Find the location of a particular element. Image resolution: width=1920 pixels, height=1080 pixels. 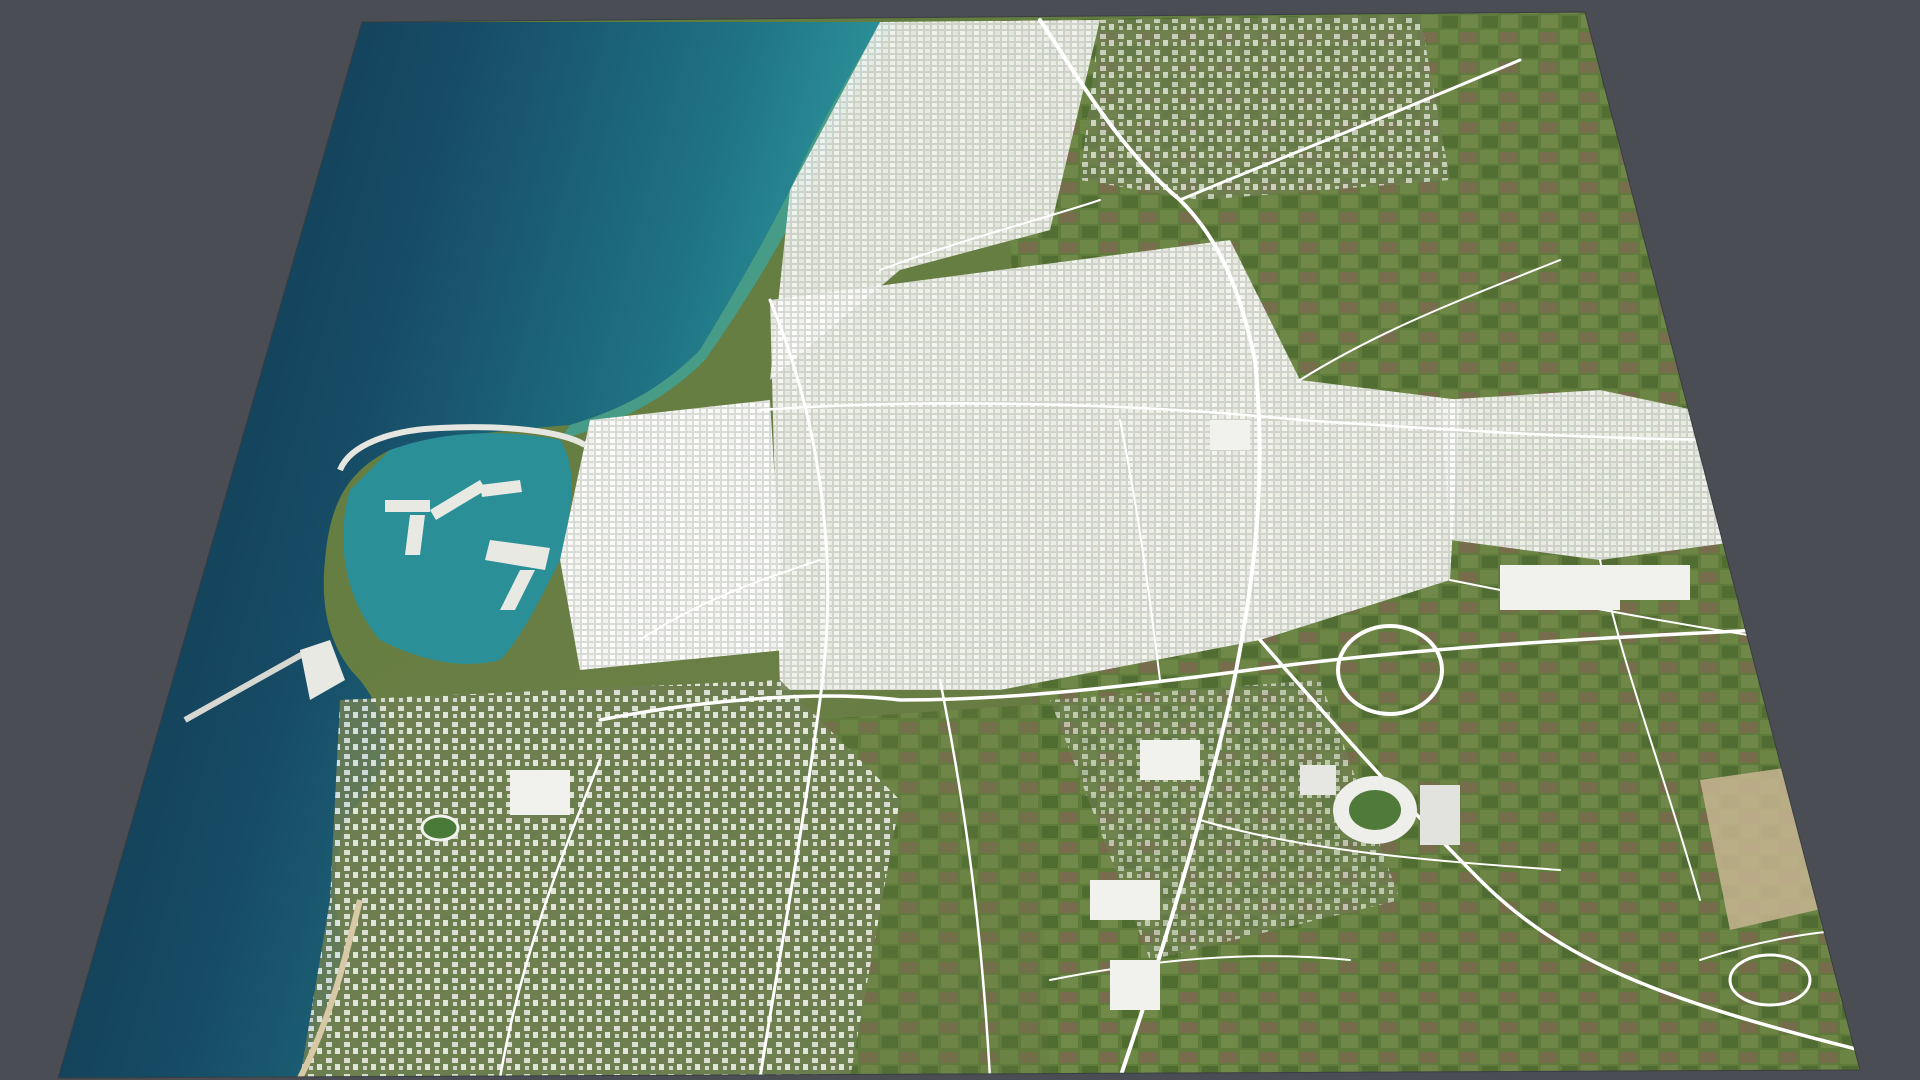

urban-old-town is located at coordinates (672, 535).